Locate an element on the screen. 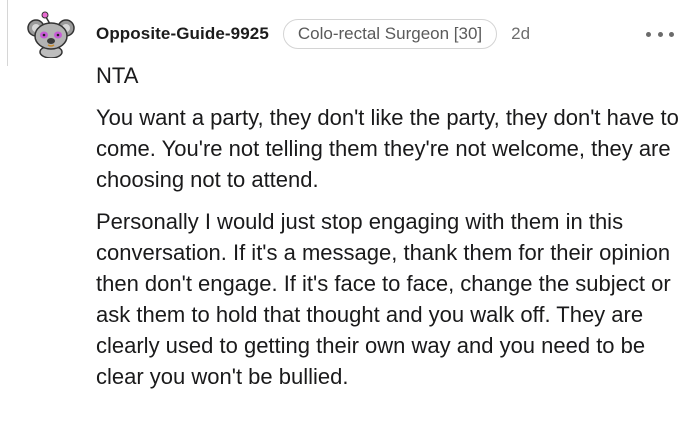  timestamp: 2d is located at coordinates (520, 34).